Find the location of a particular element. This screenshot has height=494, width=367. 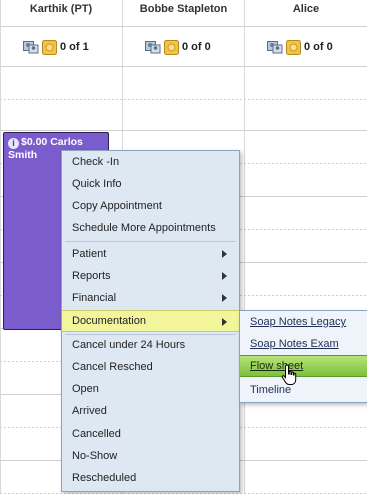

column-counter-bobbe: 0 of 0 is located at coordinates (178, 47).